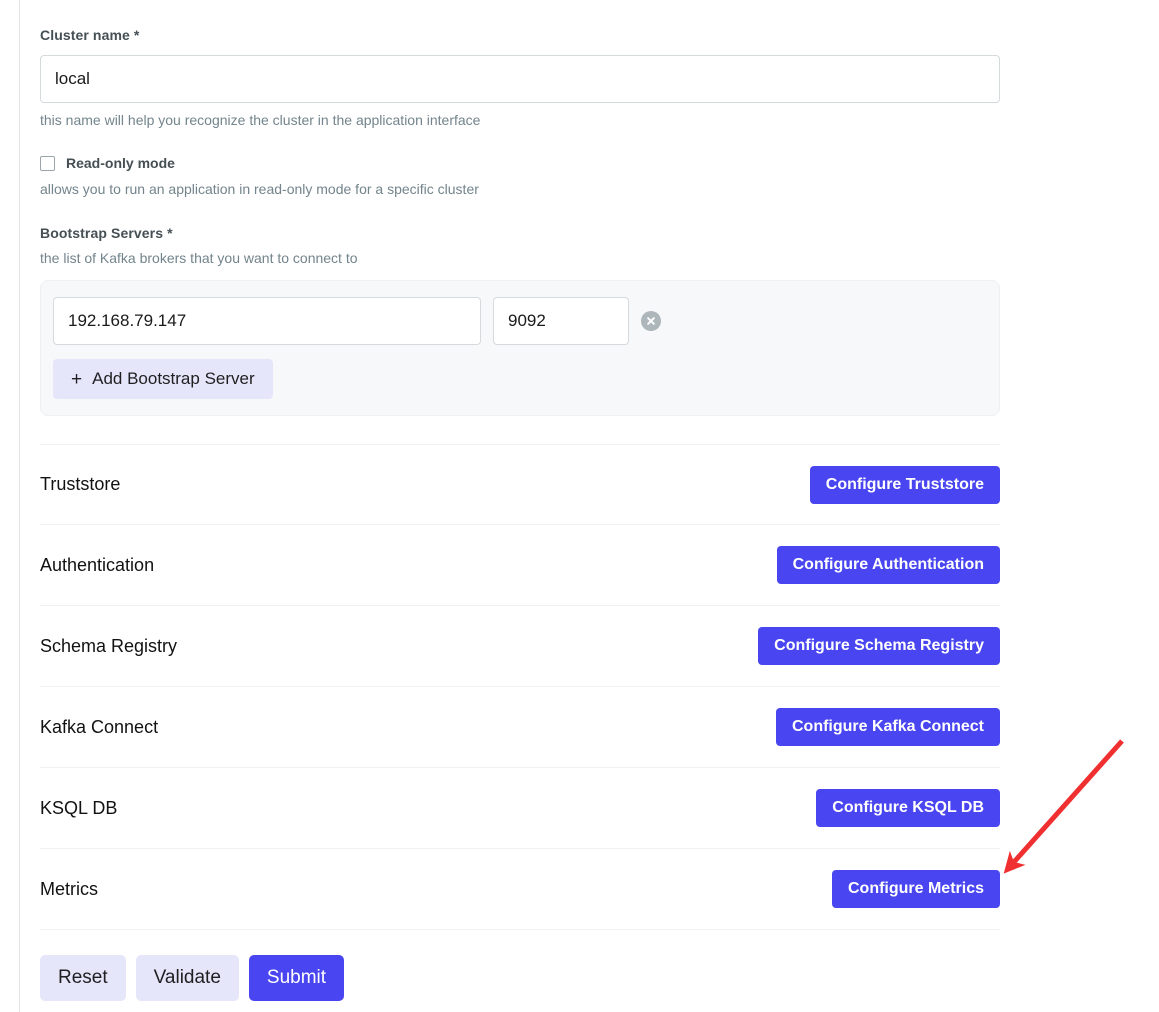 The width and height of the screenshot is (1159, 1012). Describe the element at coordinates (520, 889) in the screenshot. I see `section-row-metrics: Metrics Configure Metrics` at that location.